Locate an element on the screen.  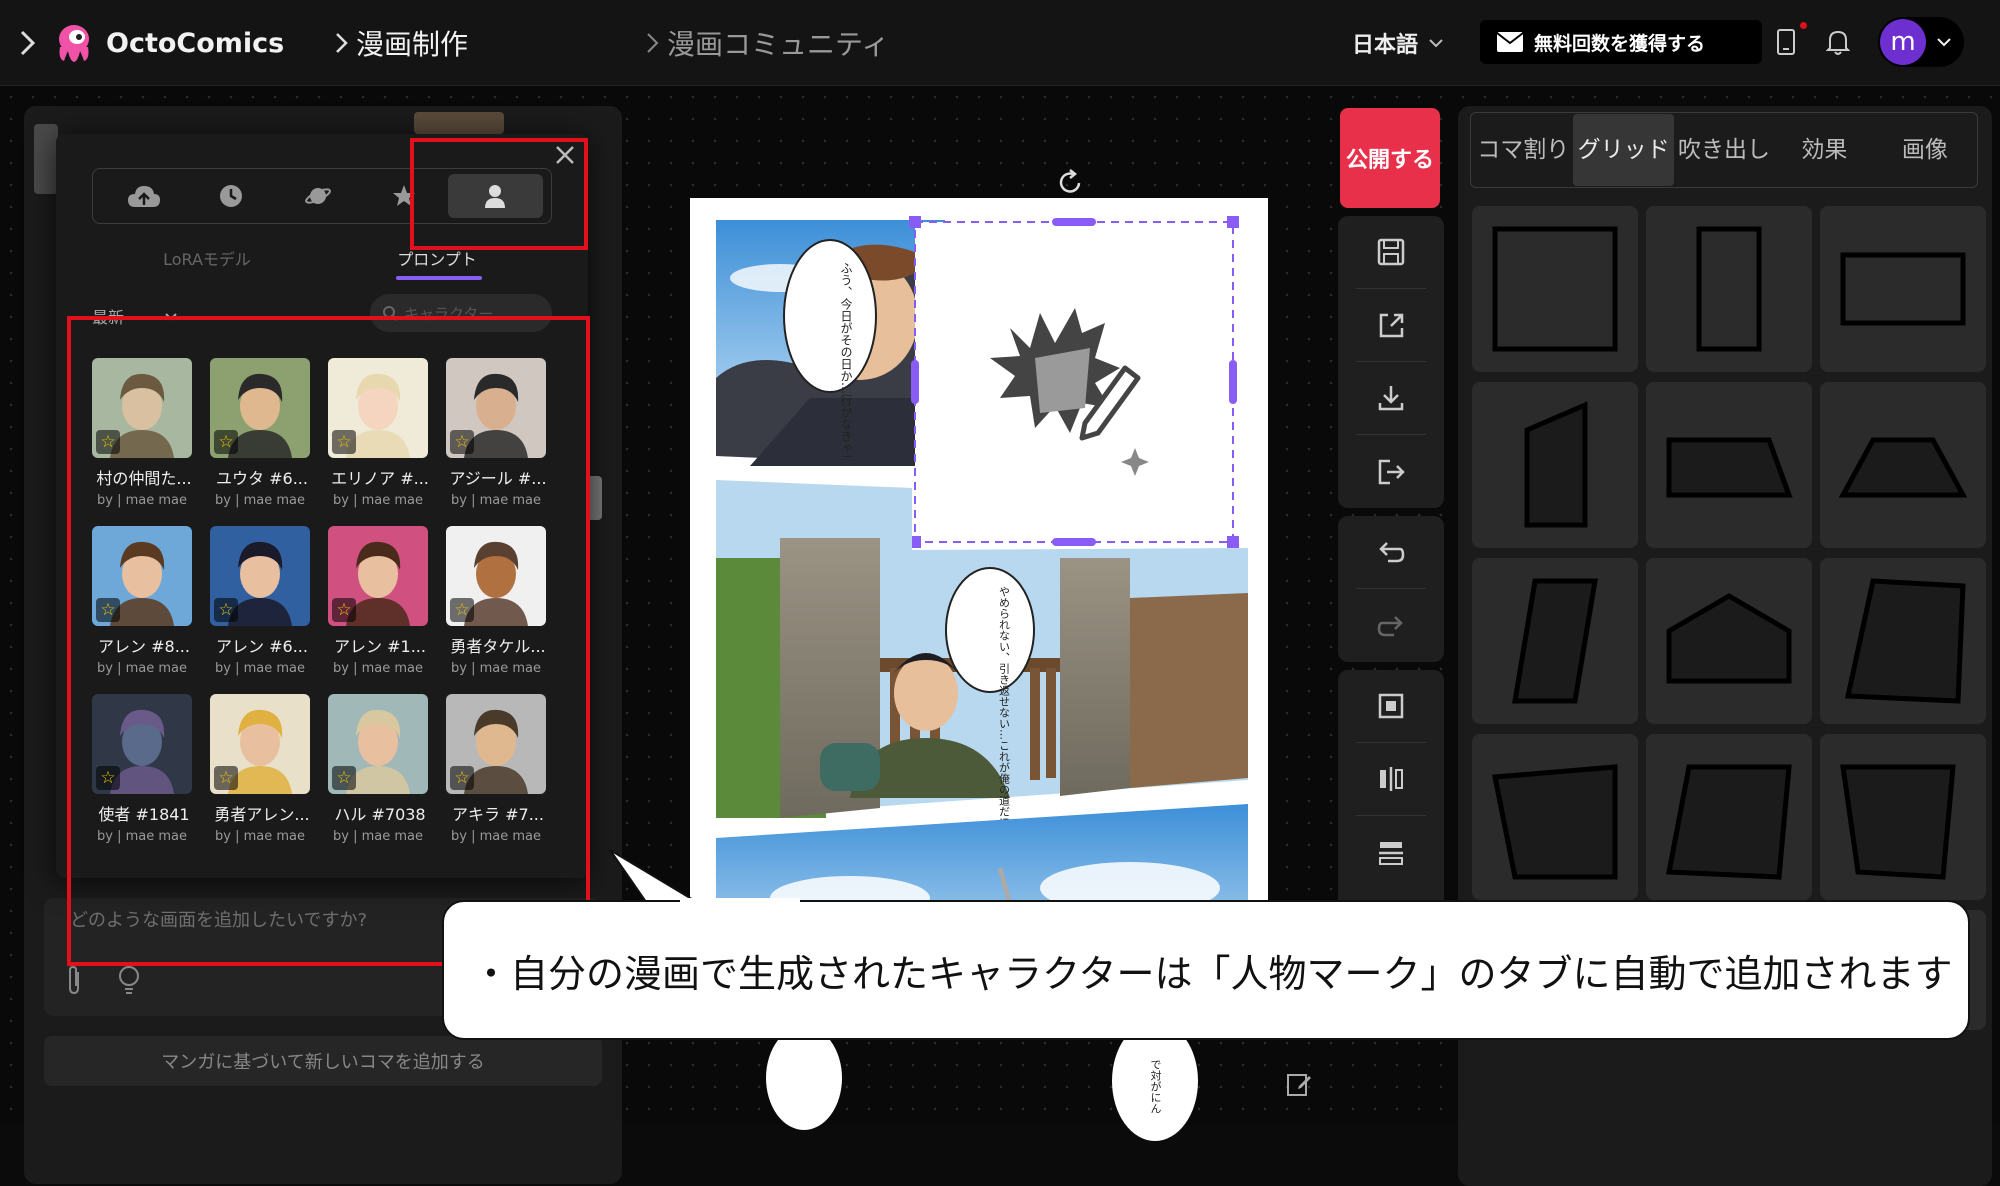
free-credits-label: 無料回数を獲得する is located at coordinates (1620, 43).